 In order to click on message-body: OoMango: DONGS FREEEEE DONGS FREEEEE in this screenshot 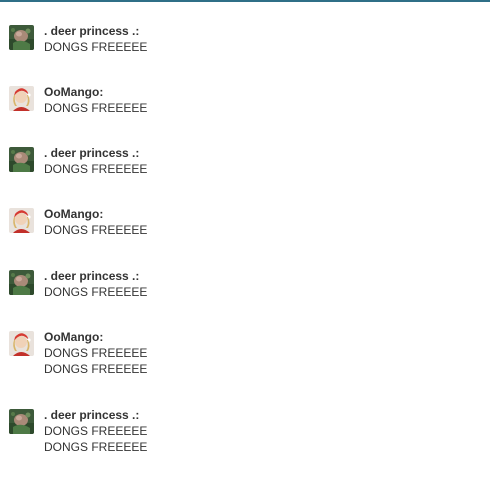, I will do `click(254, 353)`.